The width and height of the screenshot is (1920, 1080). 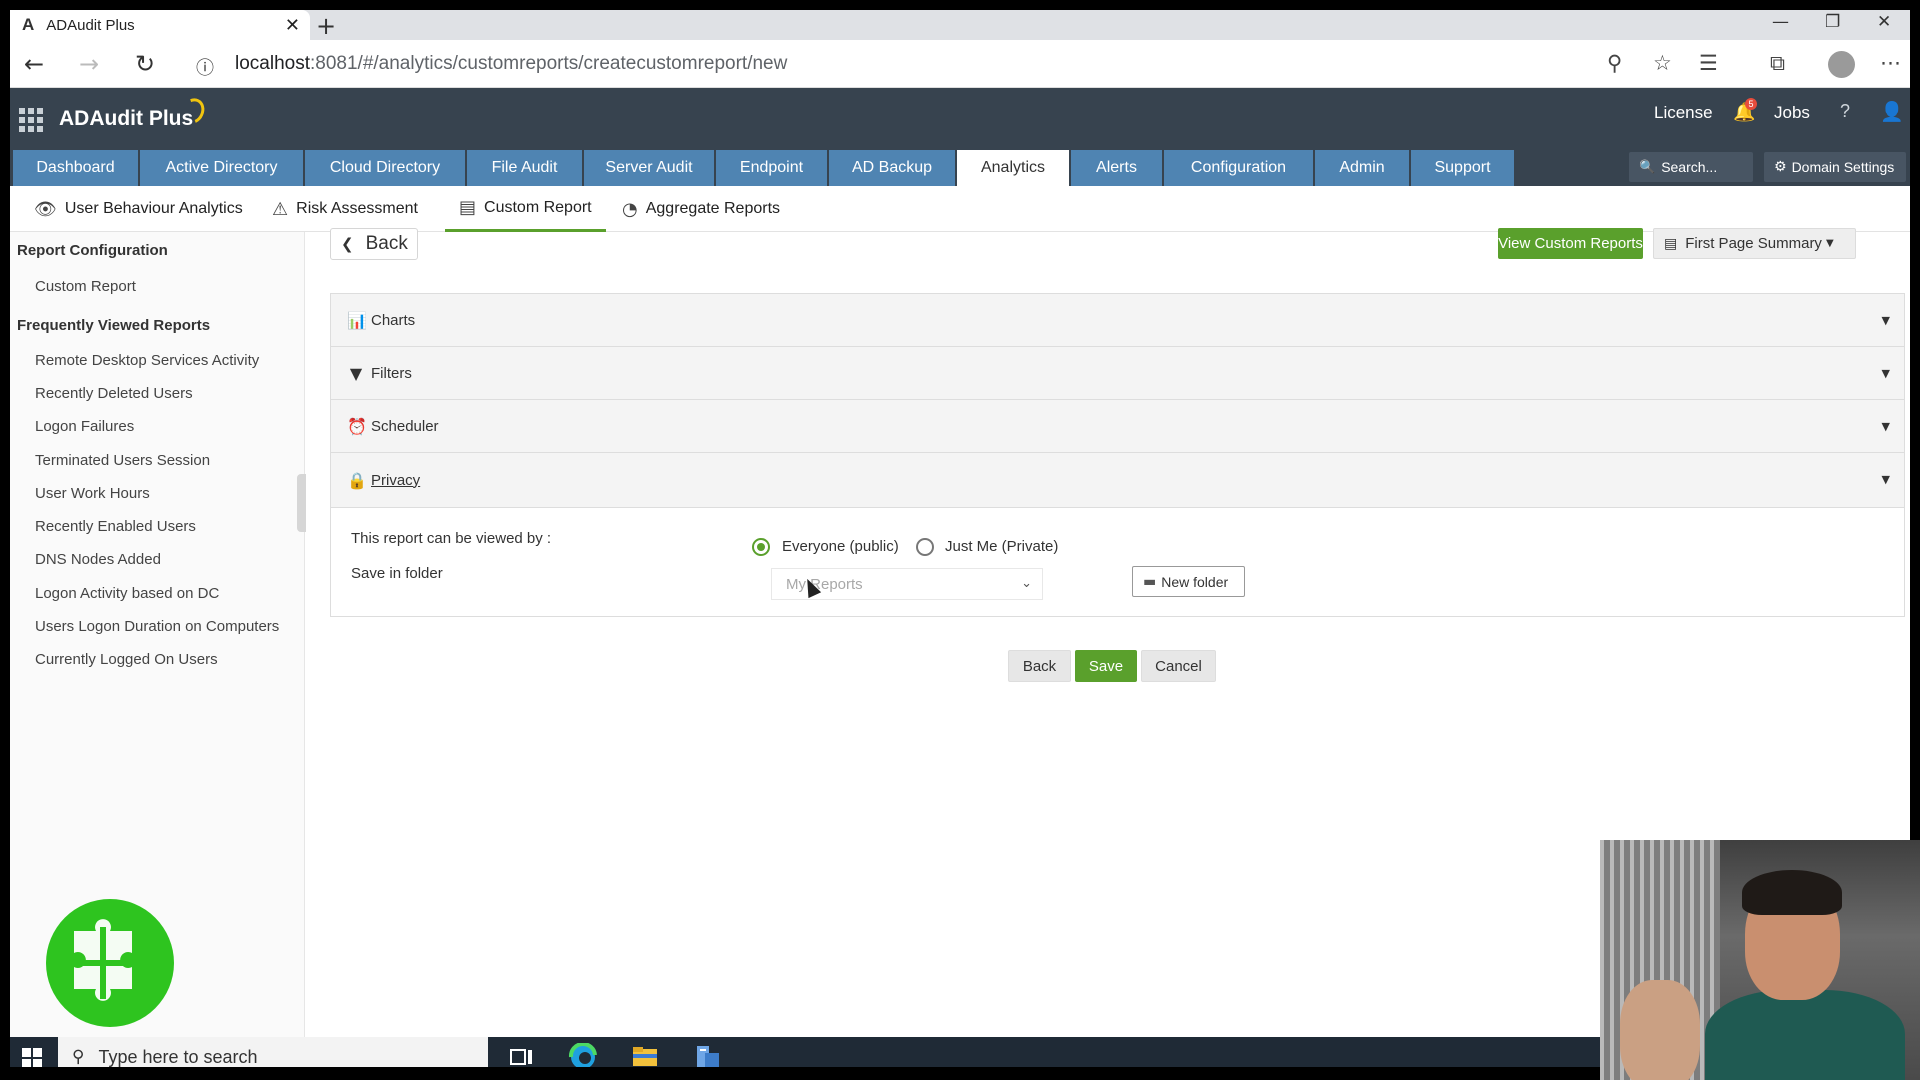 I want to click on tab-cloud-directory: Cloud Directory, so click(x=385, y=168).